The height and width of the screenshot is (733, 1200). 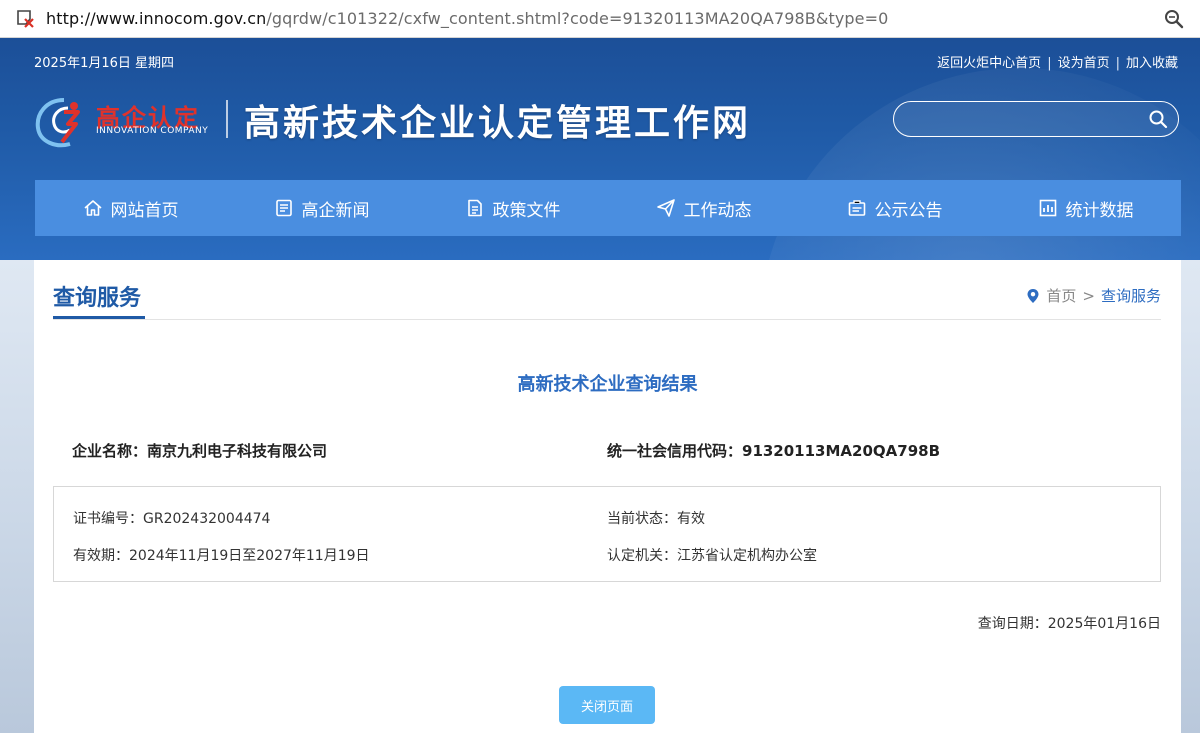 I want to click on nav-label: 政策文件, so click(x=526, y=210).